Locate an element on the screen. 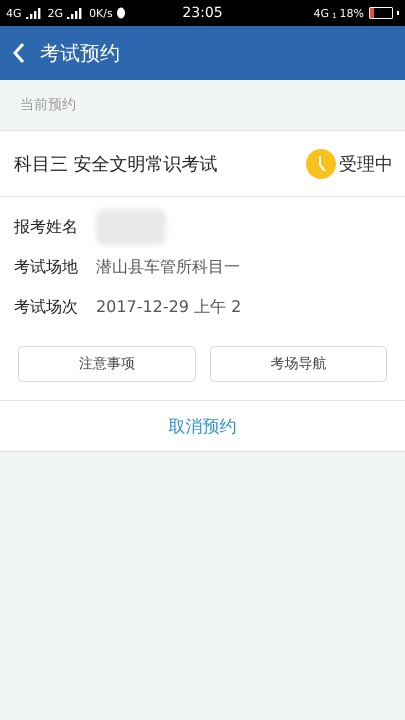 This screenshot has width=405, height=720. field-label: 考试场次 is located at coordinates (46, 307).